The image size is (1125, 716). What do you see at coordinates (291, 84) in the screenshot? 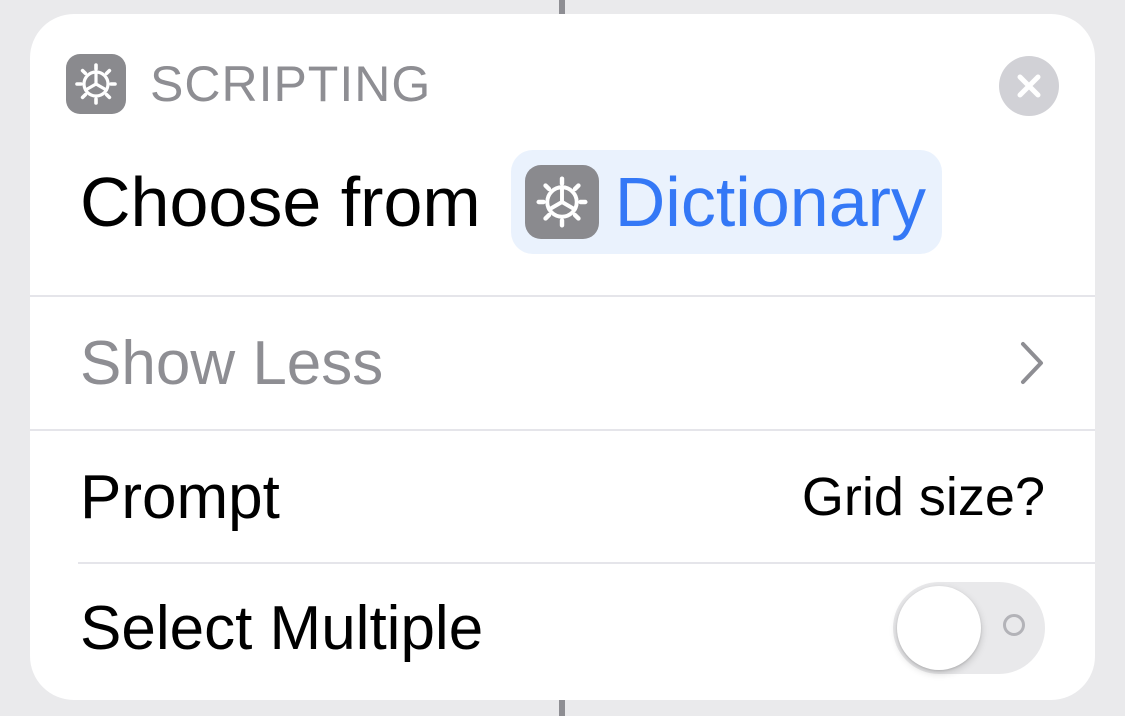
I see `category-label: SCRIPTING` at bounding box center [291, 84].